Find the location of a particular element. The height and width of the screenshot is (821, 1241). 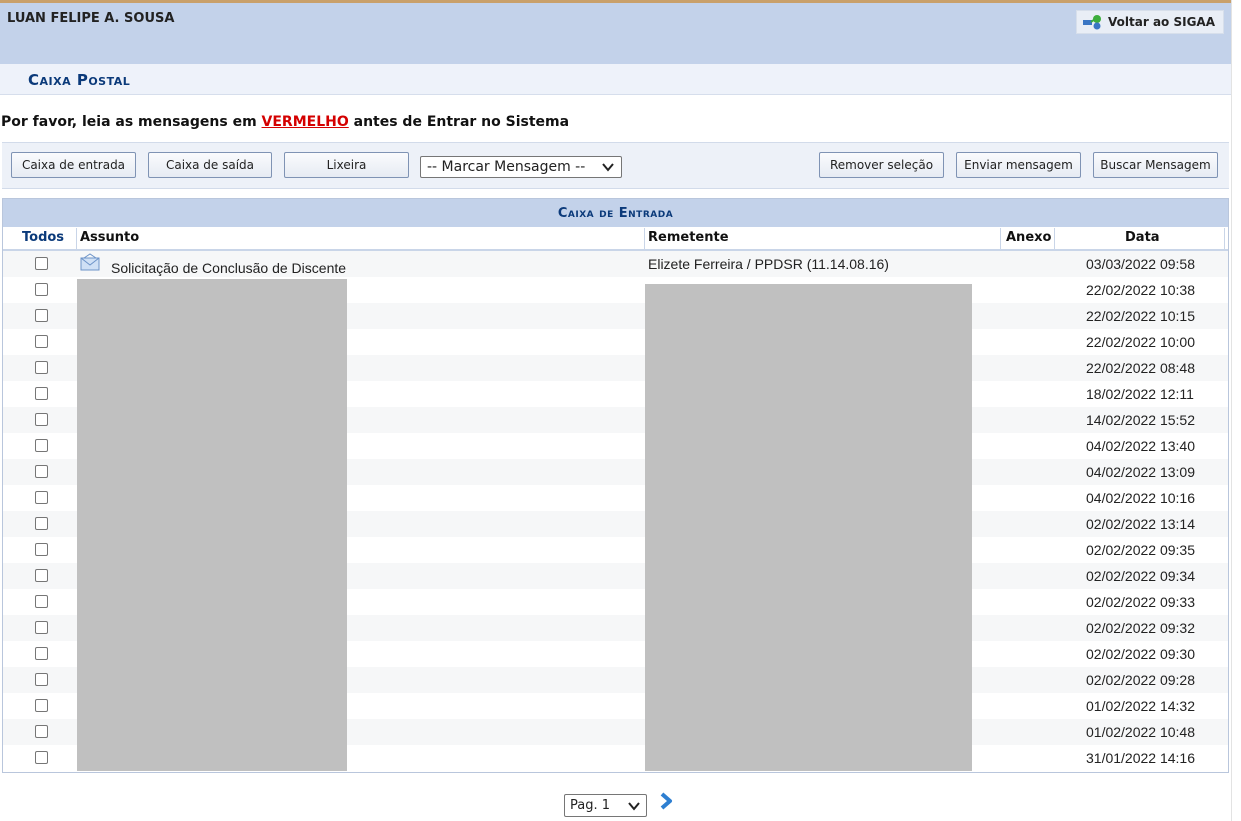

user-name: LUAN FELIPE A. SOUSA is located at coordinates (91, 18).